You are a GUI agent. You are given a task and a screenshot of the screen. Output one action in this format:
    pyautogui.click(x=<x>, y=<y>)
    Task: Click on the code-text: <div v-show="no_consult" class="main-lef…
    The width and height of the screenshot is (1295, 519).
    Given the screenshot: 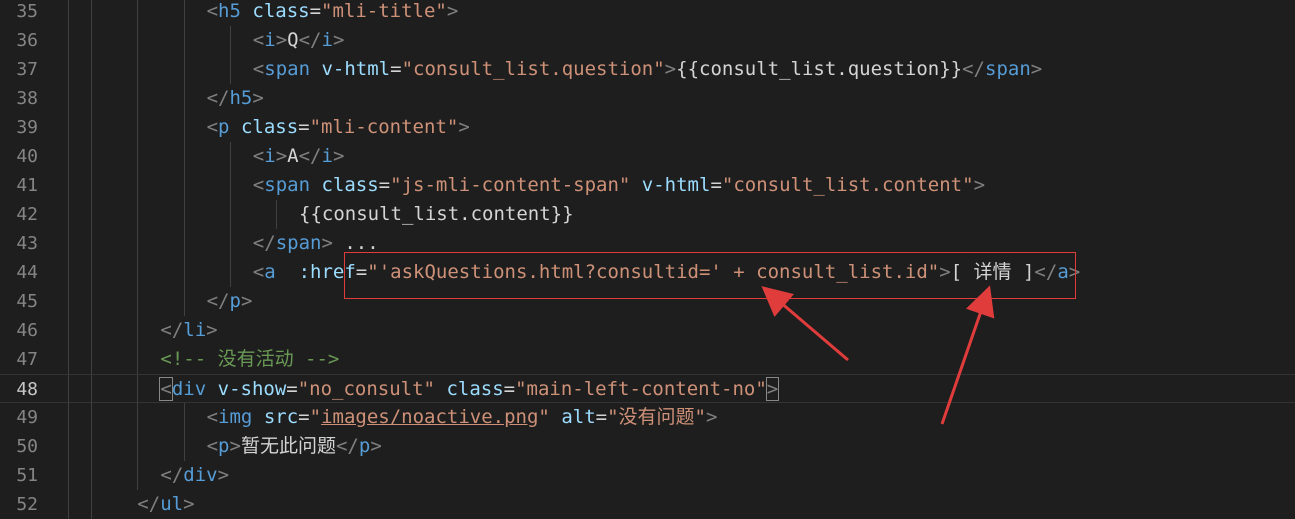 What is the action you would take?
    pyautogui.click(x=469, y=389)
    